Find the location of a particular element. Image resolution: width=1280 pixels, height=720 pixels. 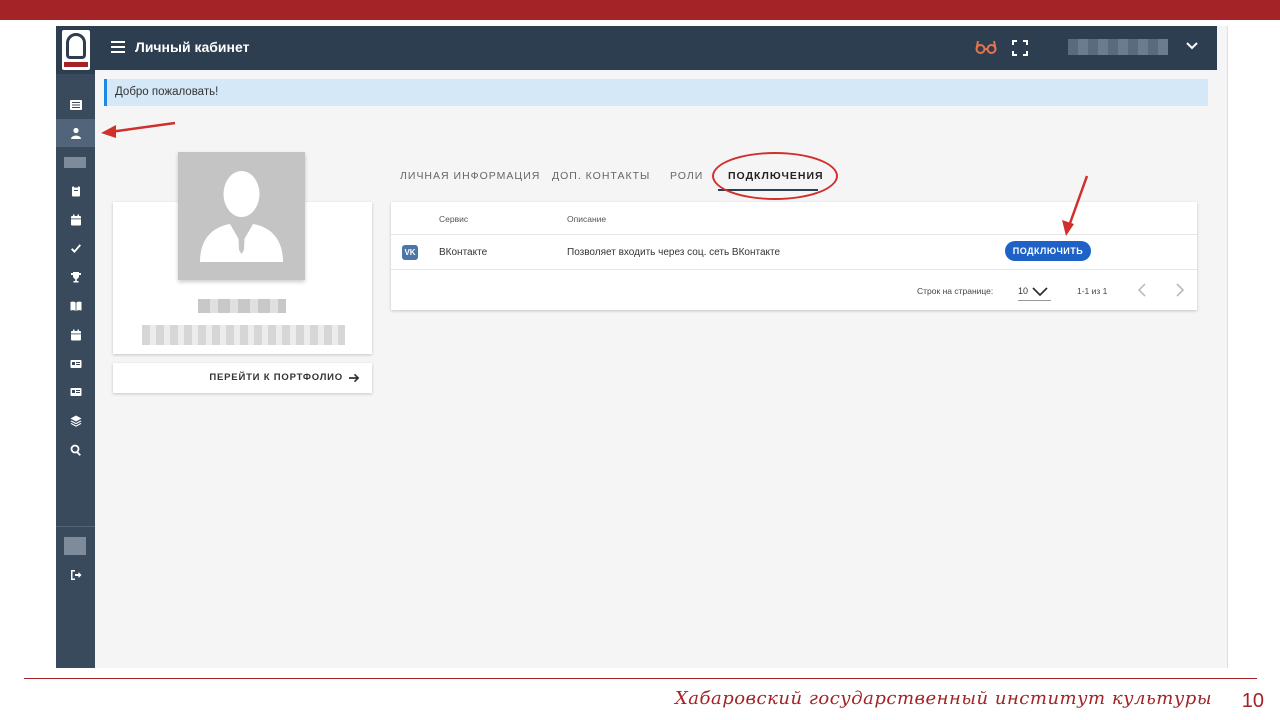

institute-logo is located at coordinates (75, 50).